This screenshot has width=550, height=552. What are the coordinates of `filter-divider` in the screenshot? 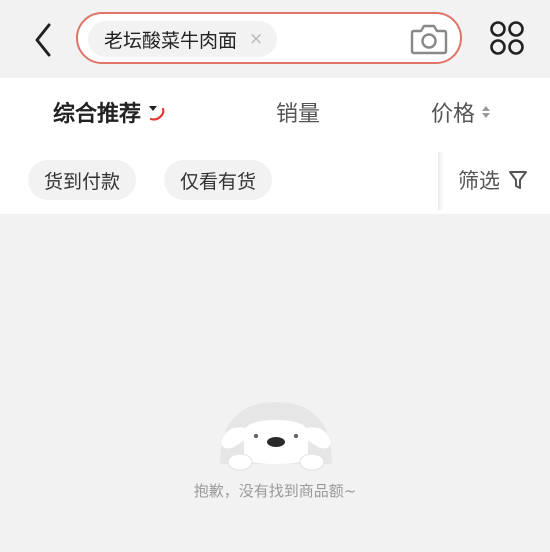 It's located at (441, 181).